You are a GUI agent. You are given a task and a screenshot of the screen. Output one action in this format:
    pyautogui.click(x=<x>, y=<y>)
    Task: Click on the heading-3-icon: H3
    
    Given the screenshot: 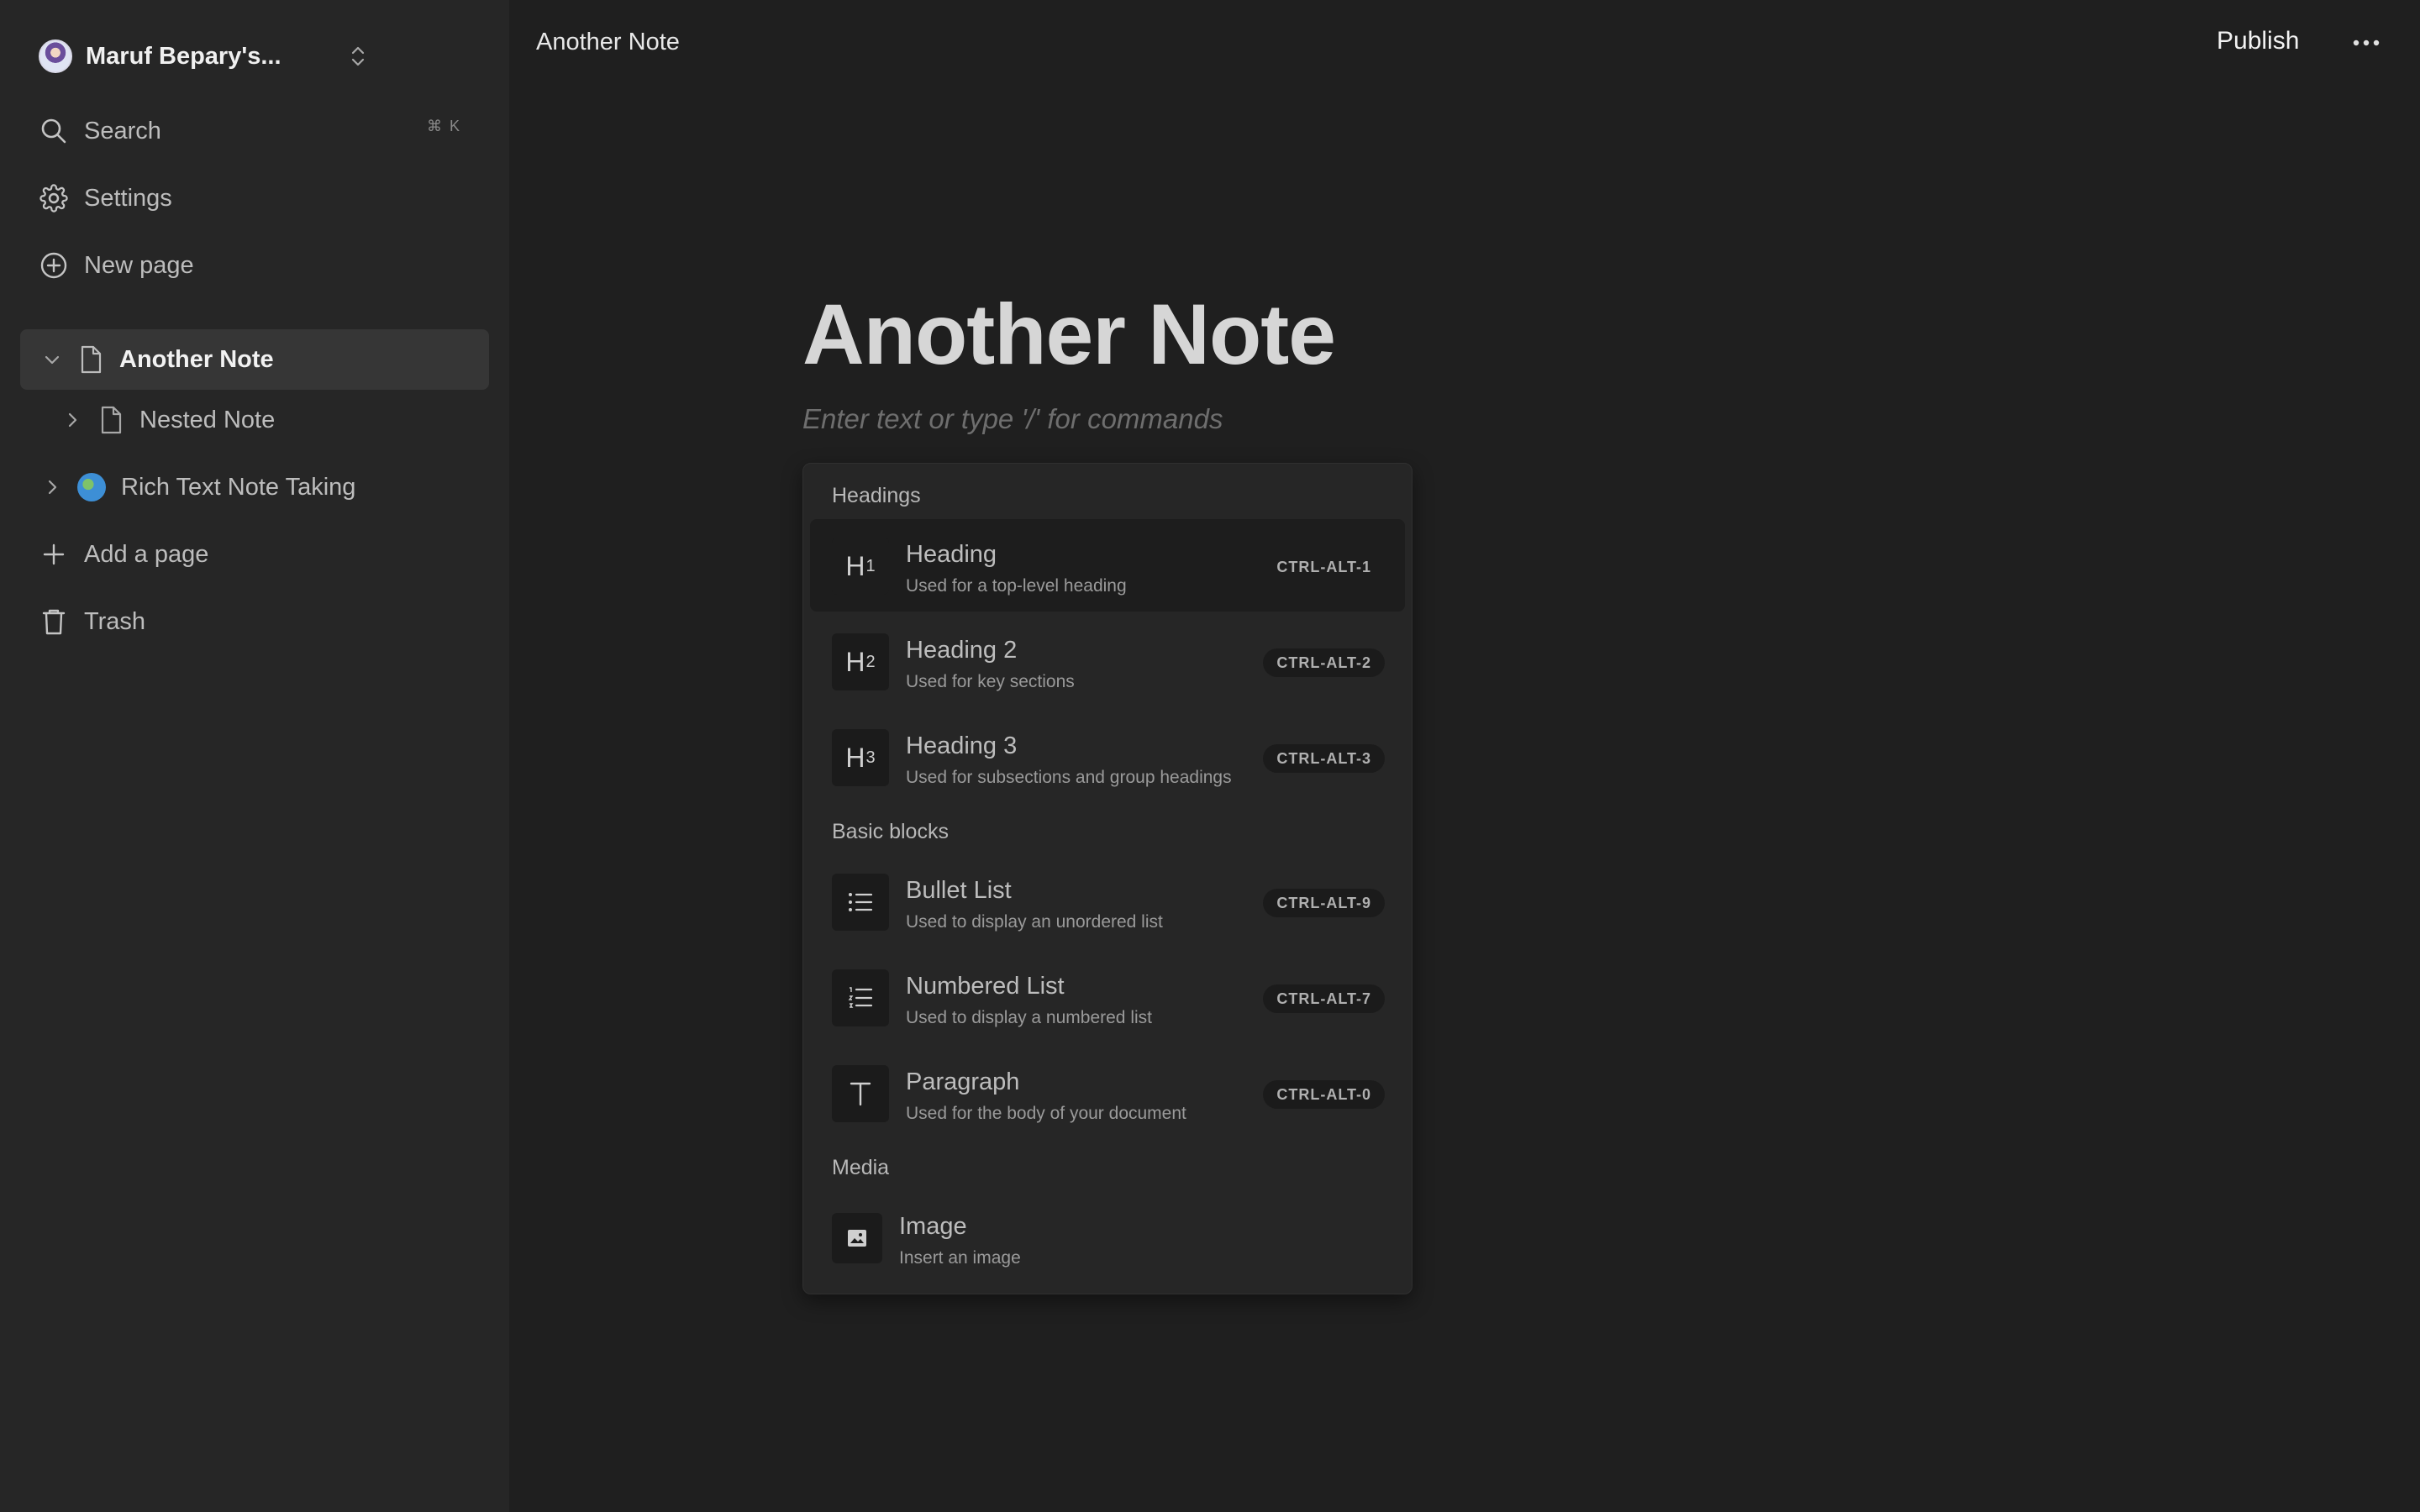 What is the action you would take?
    pyautogui.click(x=861, y=757)
    